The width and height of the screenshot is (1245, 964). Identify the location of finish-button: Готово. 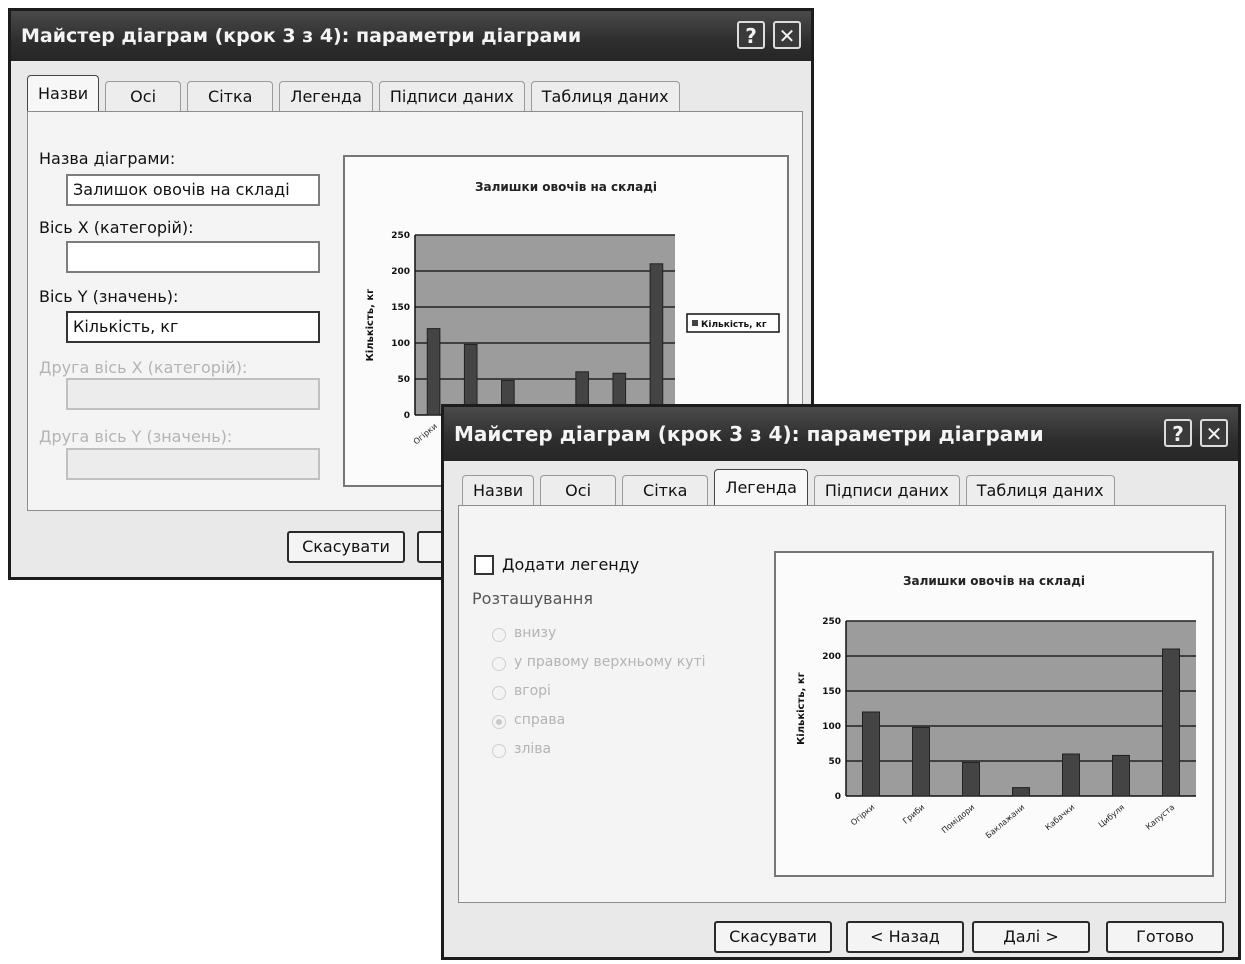
(1165, 937).